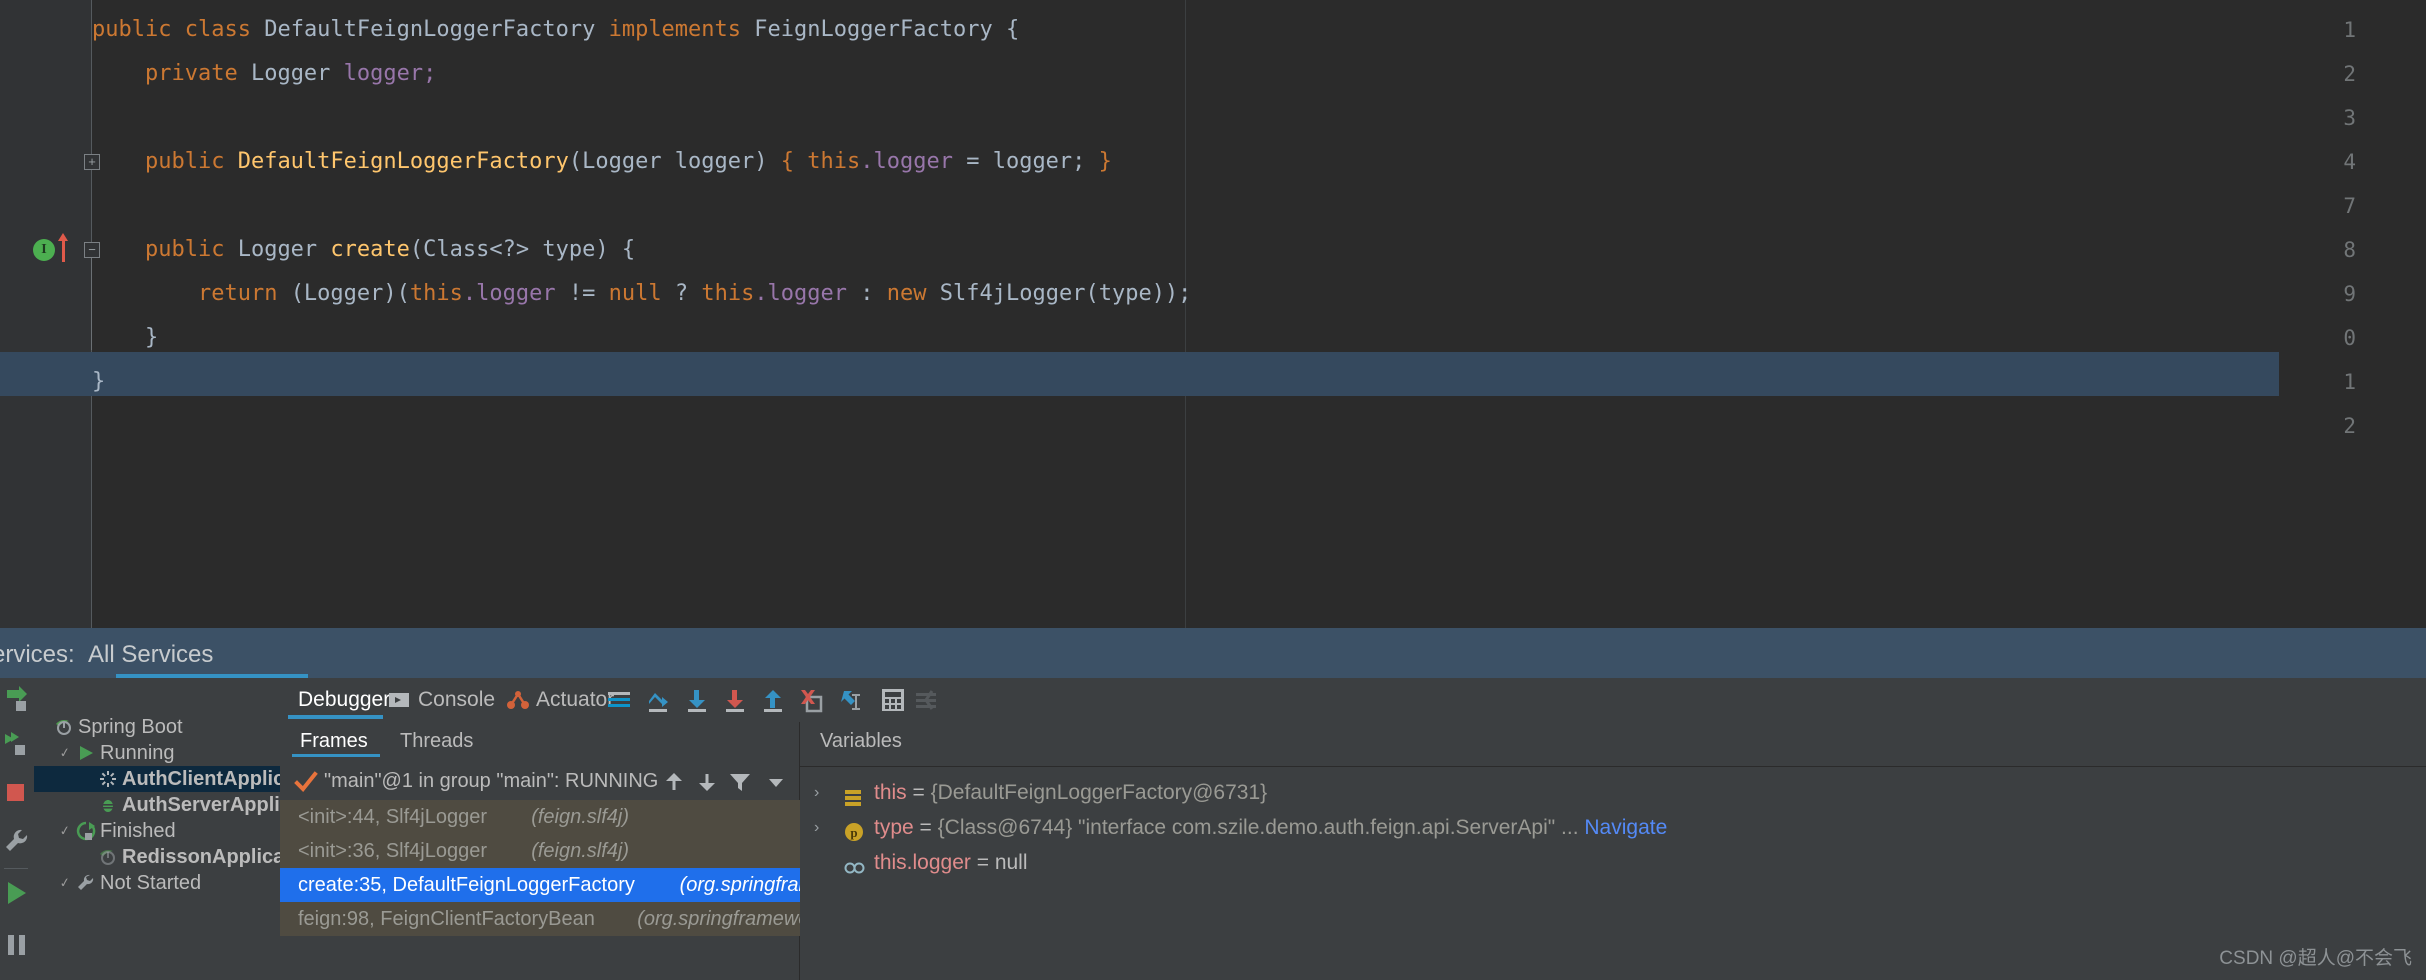 This screenshot has height=980, width=2426. What do you see at coordinates (108, 858) in the screenshot?
I see `spring-boot-faded-icon` at bounding box center [108, 858].